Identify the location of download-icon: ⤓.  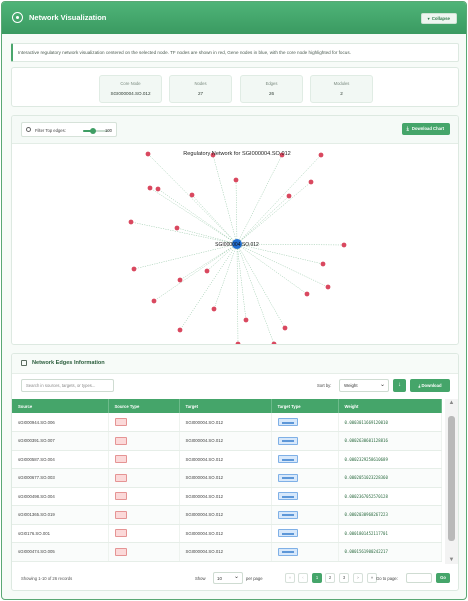
(407, 129).